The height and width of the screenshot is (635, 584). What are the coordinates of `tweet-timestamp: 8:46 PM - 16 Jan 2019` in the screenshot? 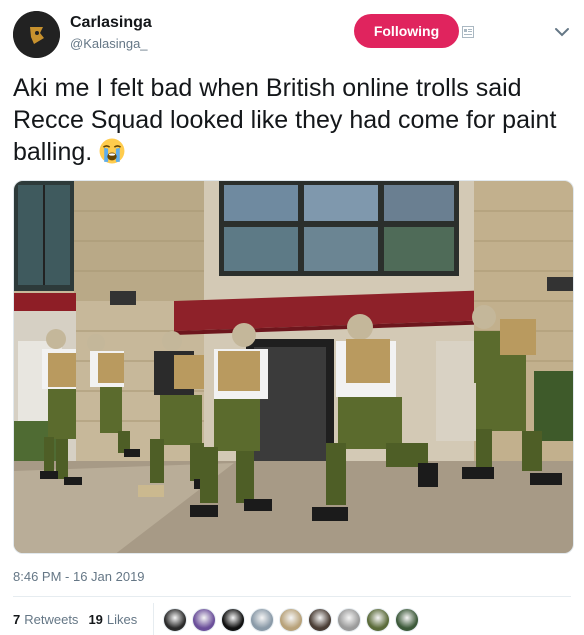 It's located at (79, 576).